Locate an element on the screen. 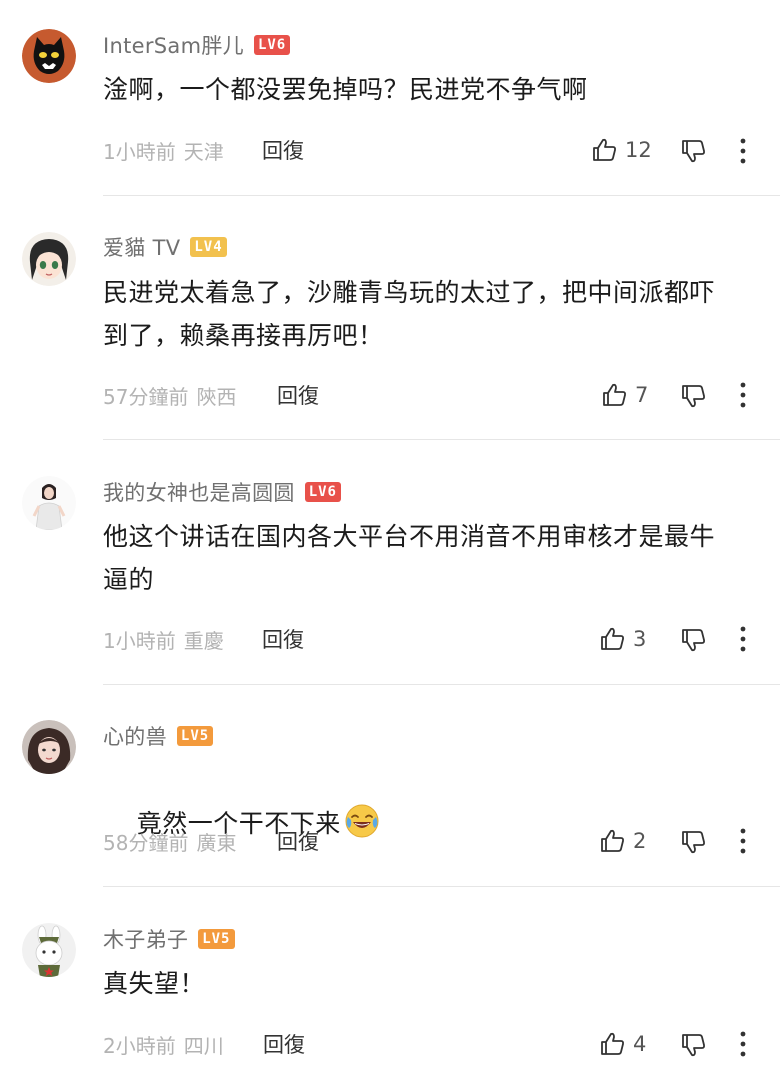 The width and height of the screenshot is (780, 1083). like-button: 7 is located at coordinates (624, 395).